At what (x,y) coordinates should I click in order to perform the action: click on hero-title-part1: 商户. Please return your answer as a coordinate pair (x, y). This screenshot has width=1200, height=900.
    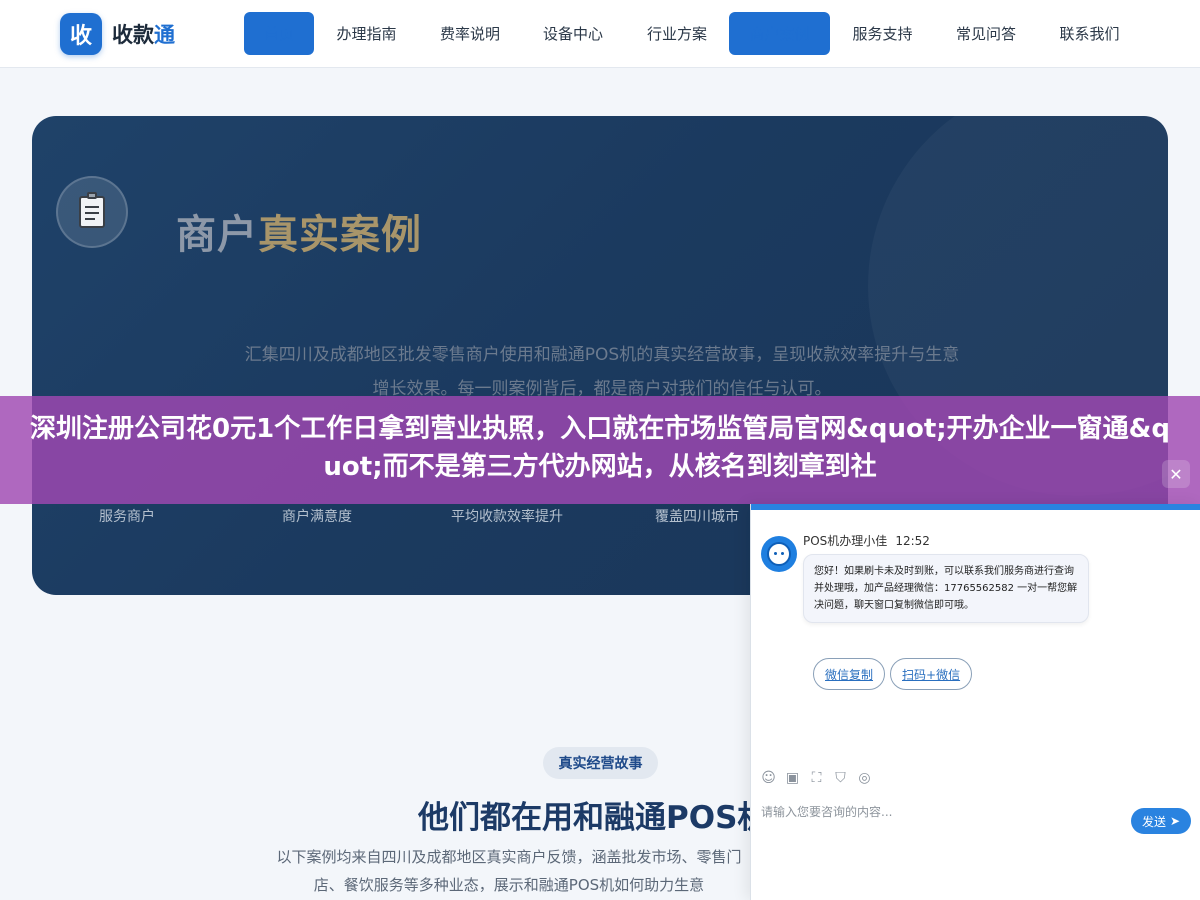
    Looking at the image, I should click on (217, 235).